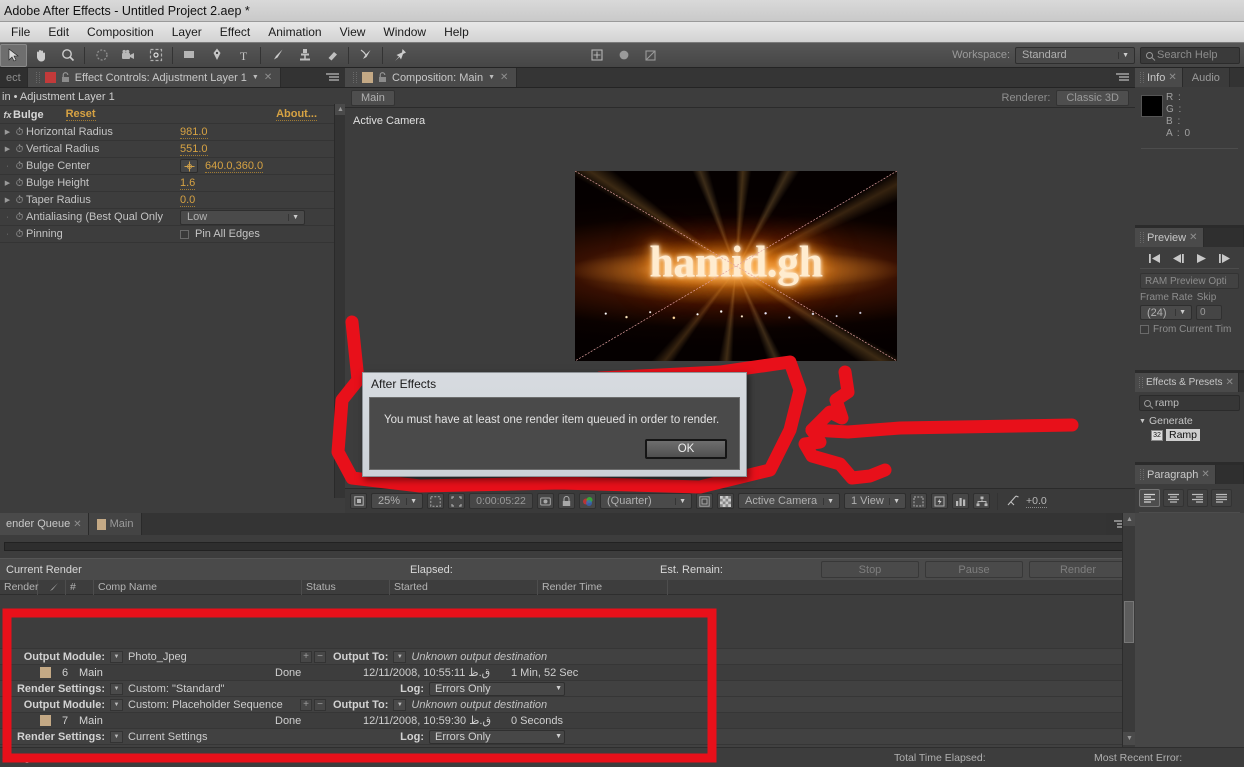 This screenshot has height=767, width=1244. What do you see at coordinates (1189, 281) in the screenshot?
I see `ram-preview-options-button: RAM Preview Opti` at bounding box center [1189, 281].